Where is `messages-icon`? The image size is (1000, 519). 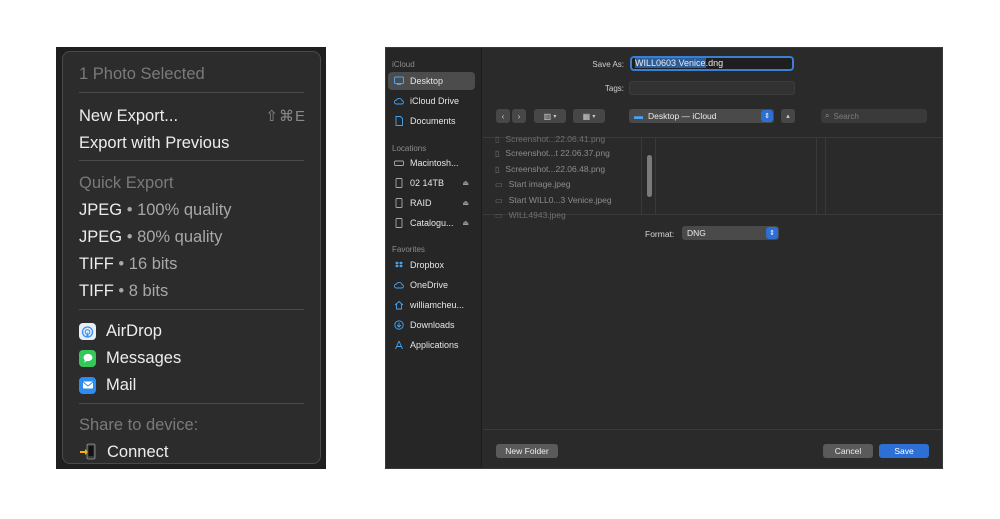 messages-icon is located at coordinates (87, 358).